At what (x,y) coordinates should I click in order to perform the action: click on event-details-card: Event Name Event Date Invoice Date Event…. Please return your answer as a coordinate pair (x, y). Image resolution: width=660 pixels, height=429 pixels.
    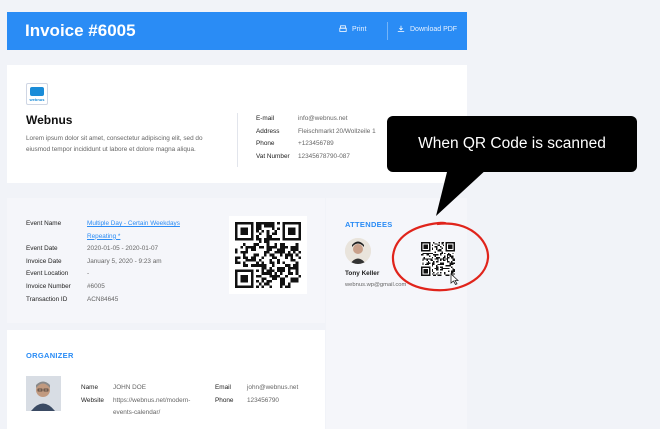
    Looking at the image, I should click on (166, 260).